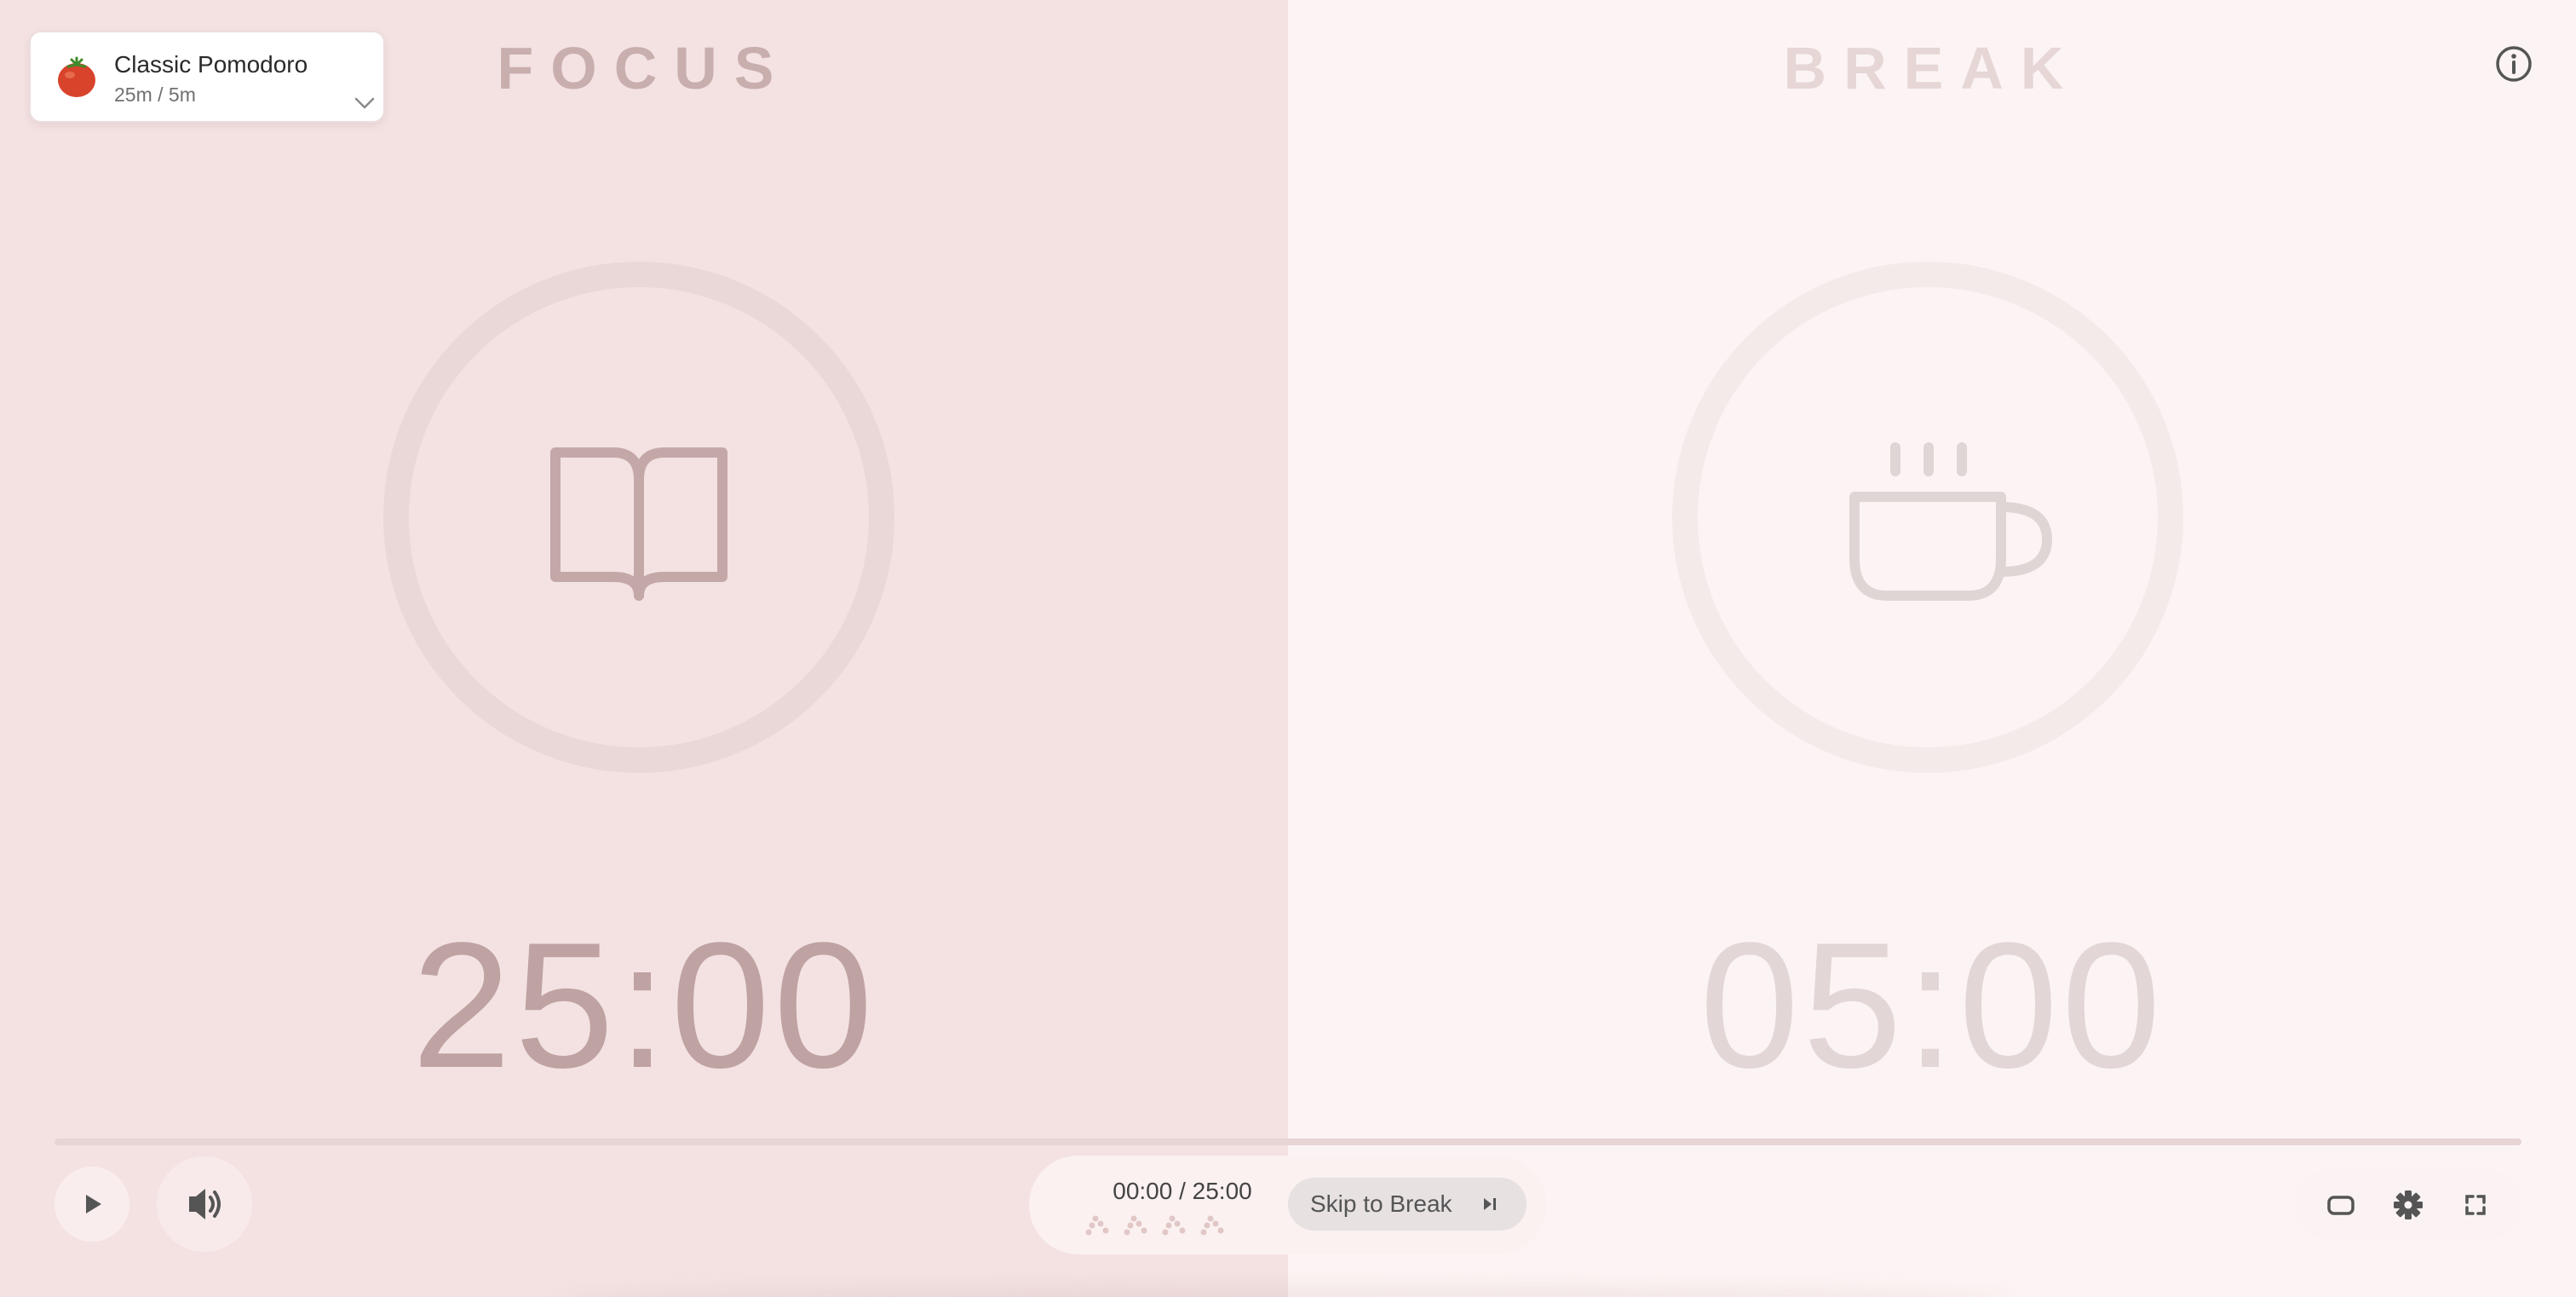 The image size is (2576, 1297). Describe the element at coordinates (77, 76) in the screenshot. I see `tomato-icon` at that location.